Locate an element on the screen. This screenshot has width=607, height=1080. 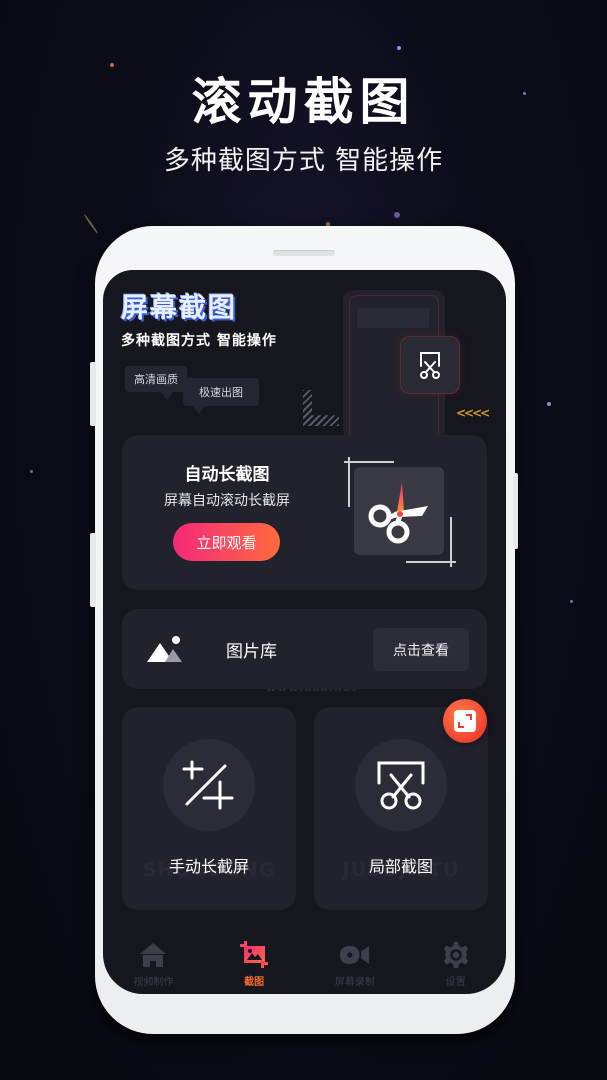
manual-long-screenshot-tile: SHOUDONG 手动长截屏 is located at coordinates (209, 808).